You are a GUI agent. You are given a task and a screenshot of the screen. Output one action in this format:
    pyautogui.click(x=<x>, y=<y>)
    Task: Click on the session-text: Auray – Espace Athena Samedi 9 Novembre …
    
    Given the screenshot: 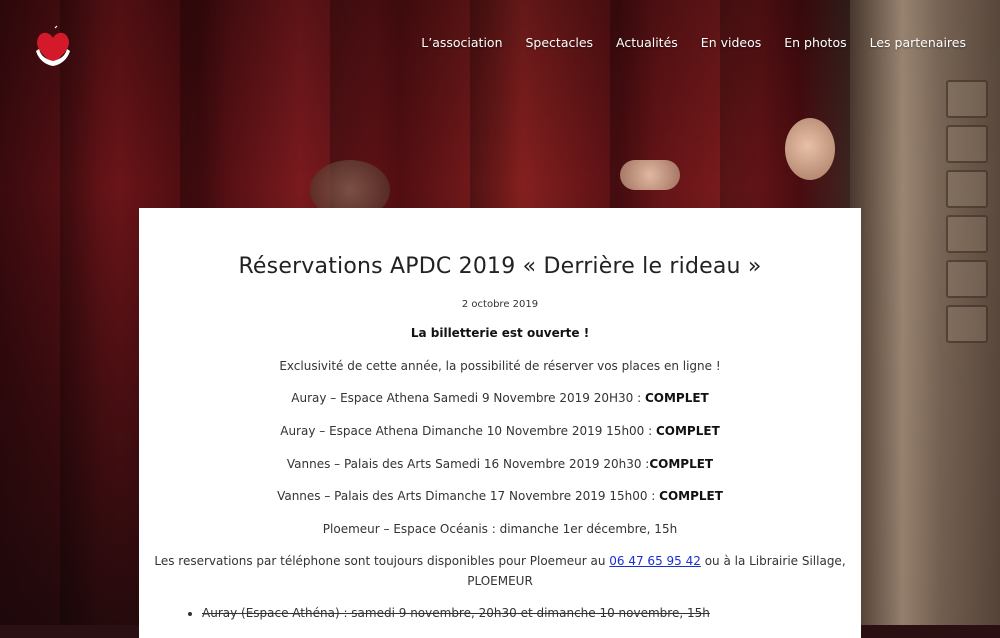 What is the action you would take?
    pyautogui.click(x=468, y=398)
    